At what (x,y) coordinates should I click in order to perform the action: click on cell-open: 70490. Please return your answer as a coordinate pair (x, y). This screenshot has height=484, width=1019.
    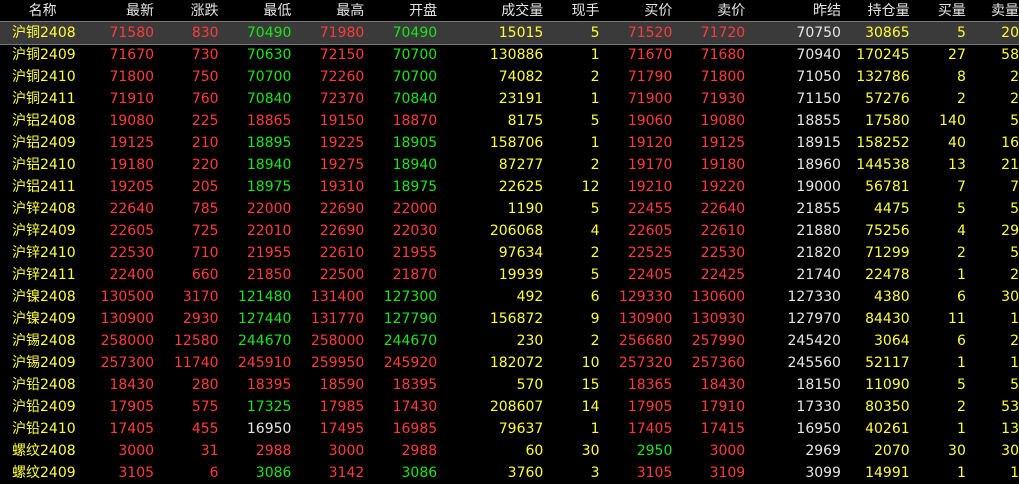
    Looking at the image, I should click on (401, 33).